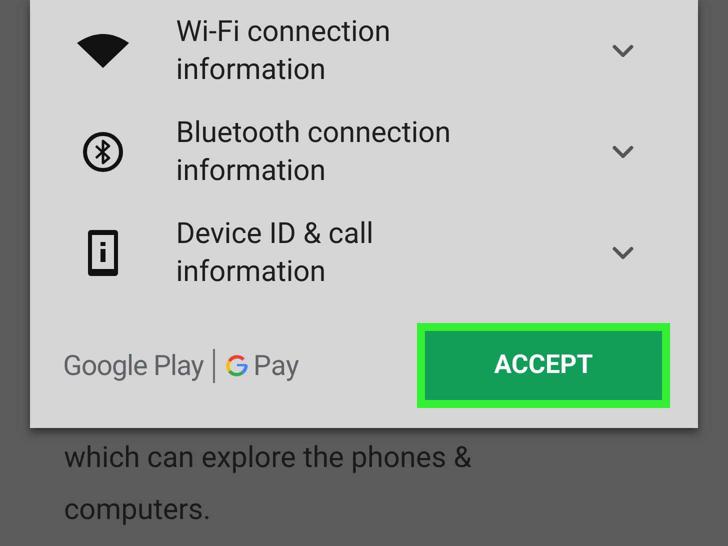 This screenshot has height=546, width=728. What do you see at coordinates (103, 253) in the screenshot?
I see `device-info-icon` at bounding box center [103, 253].